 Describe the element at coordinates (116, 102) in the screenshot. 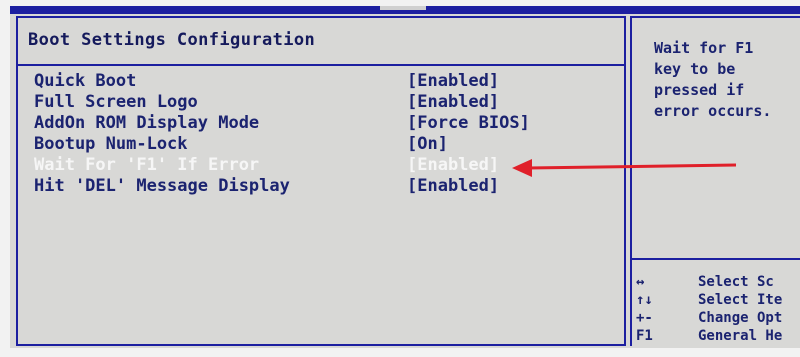

I see `setting-label: Full Screen Logo` at that location.